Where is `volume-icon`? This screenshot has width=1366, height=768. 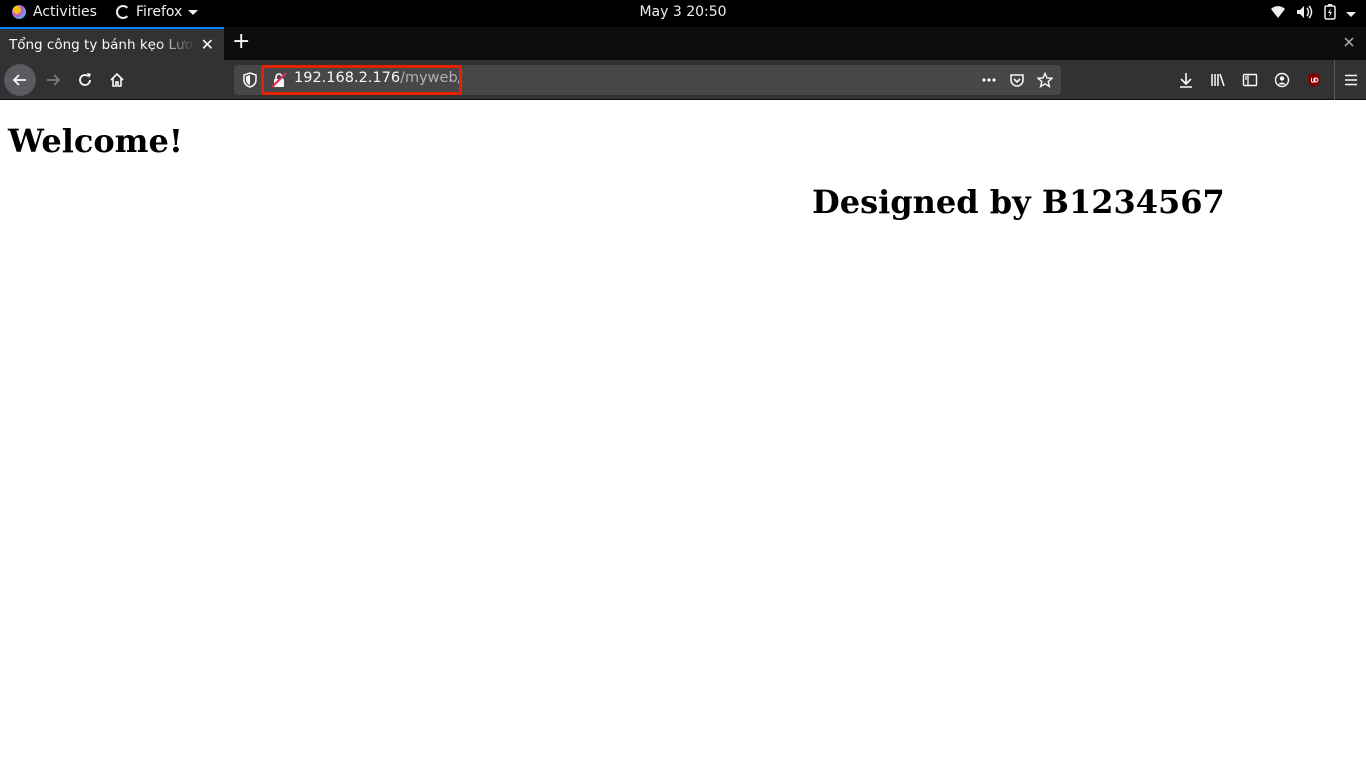
volume-icon is located at coordinates (1305, 14).